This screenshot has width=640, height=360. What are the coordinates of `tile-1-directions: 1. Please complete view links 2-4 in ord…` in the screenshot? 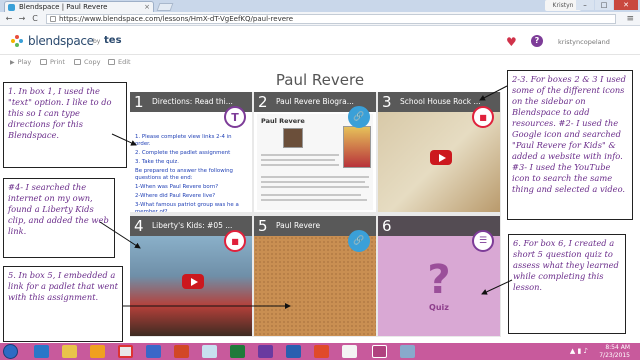 It's located at (191, 173).